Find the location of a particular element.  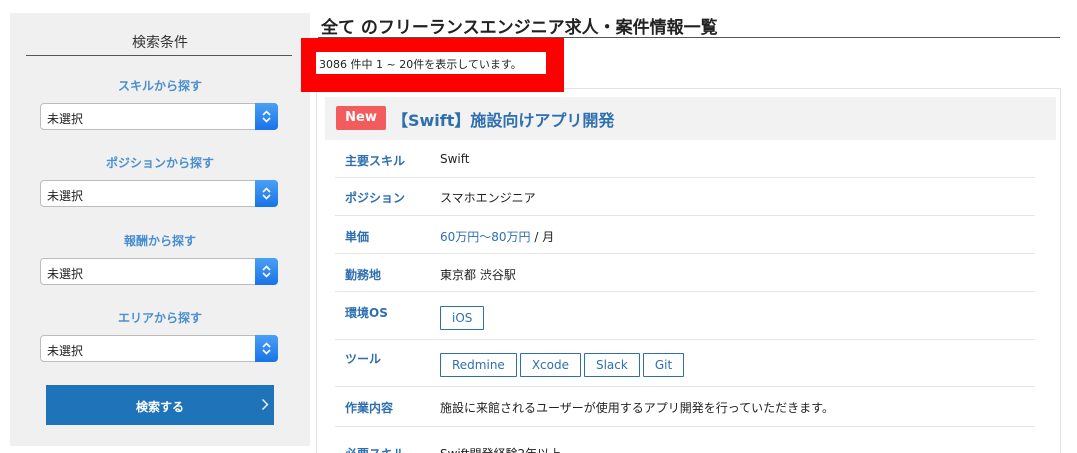

skill-row: 主要スキル Swift is located at coordinates (685, 159).